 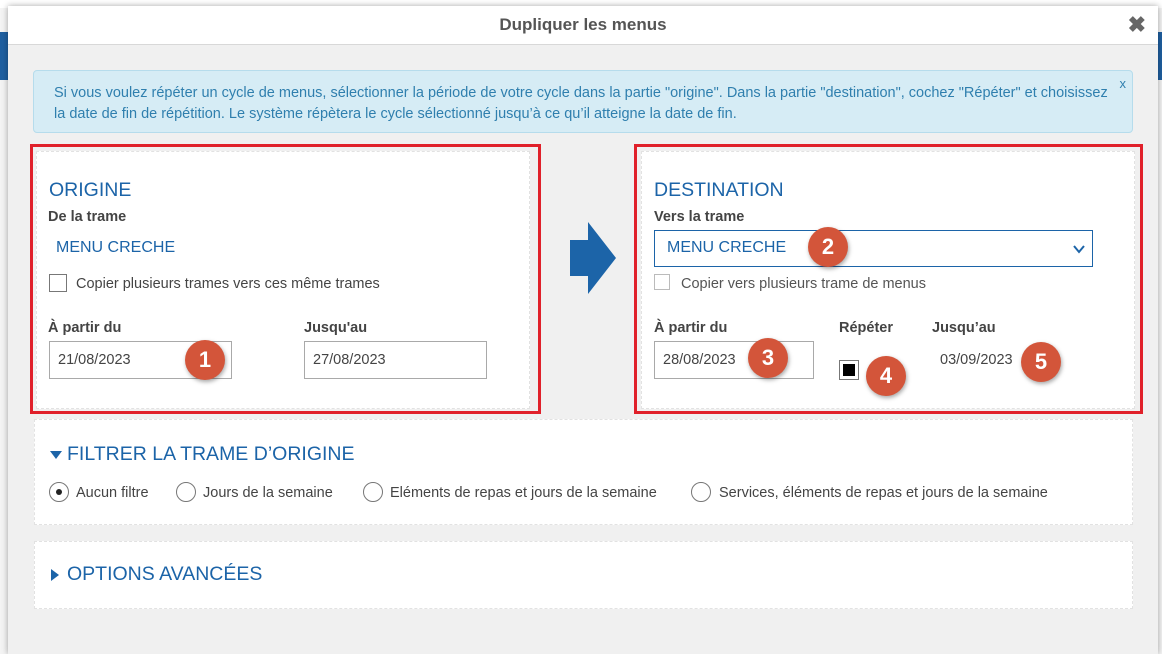 What do you see at coordinates (165, 574) in the screenshot?
I see `advanced-title: OPTIONS AVANCÉES` at bounding box center [165, 574].